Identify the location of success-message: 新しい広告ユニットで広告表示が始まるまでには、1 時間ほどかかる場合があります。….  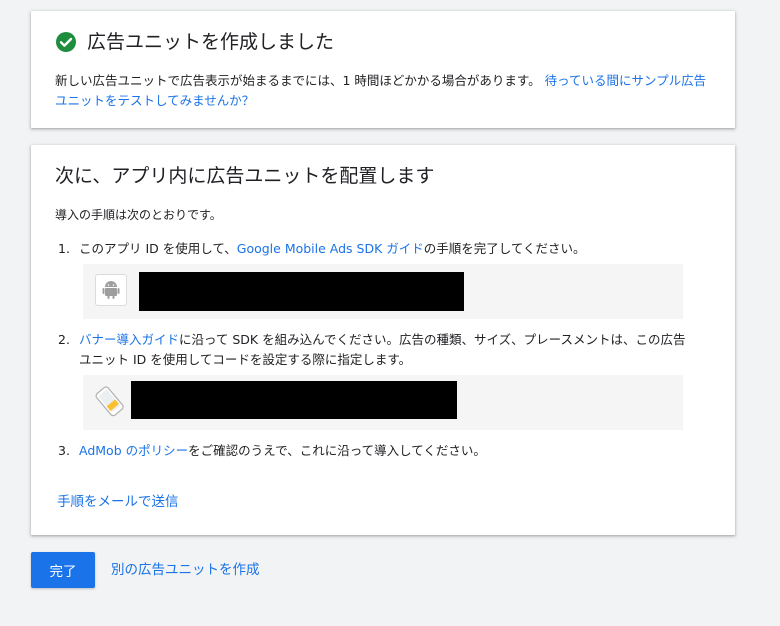
(385, 91).